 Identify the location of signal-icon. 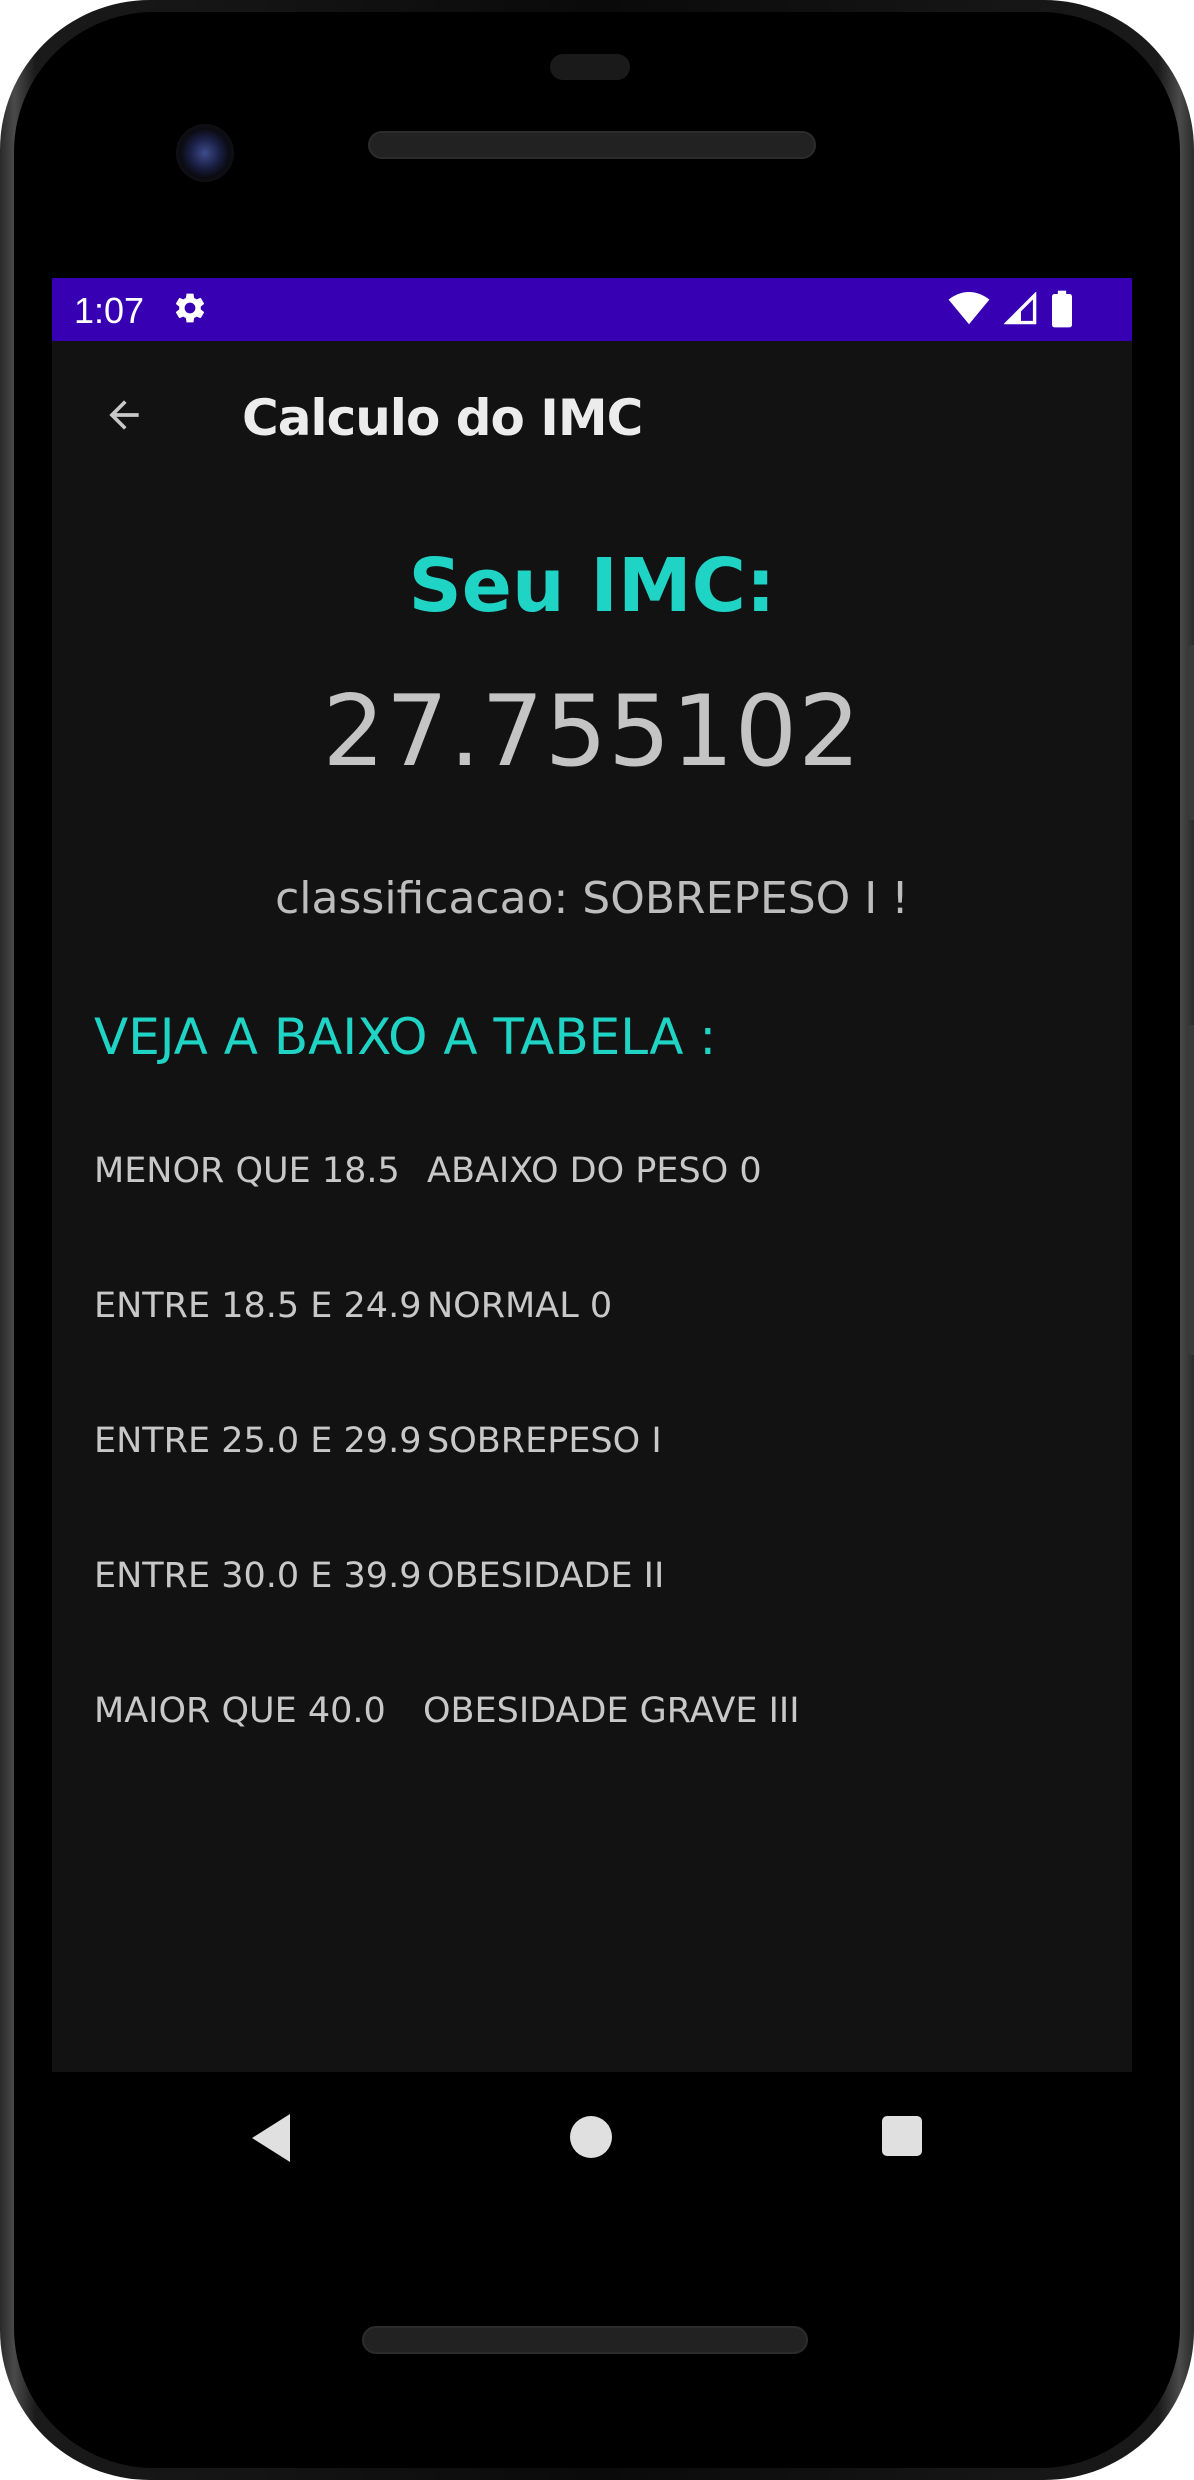
(1020, 311).